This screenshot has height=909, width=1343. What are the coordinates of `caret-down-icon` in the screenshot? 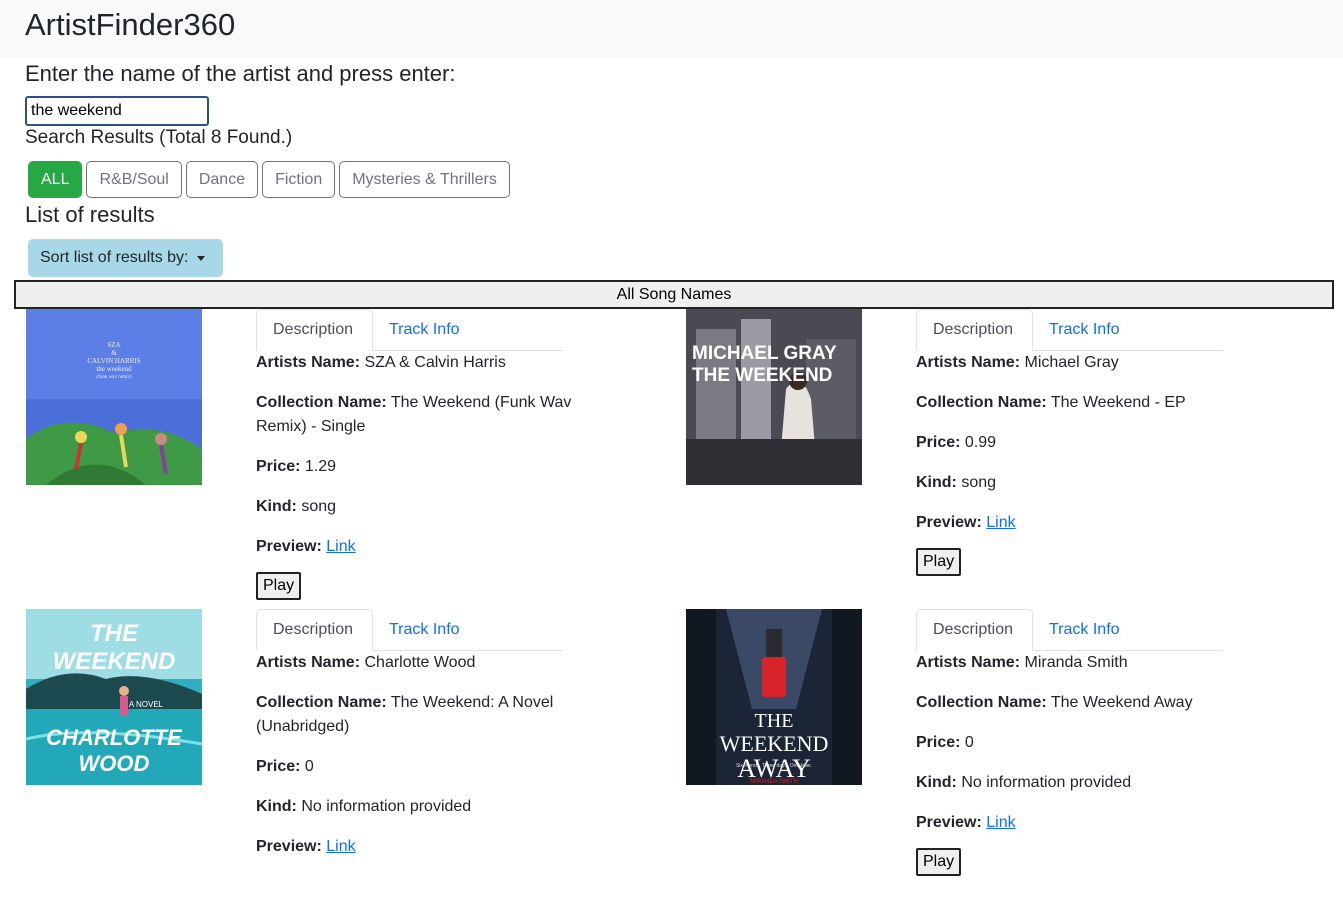 It's located at (200, 258).